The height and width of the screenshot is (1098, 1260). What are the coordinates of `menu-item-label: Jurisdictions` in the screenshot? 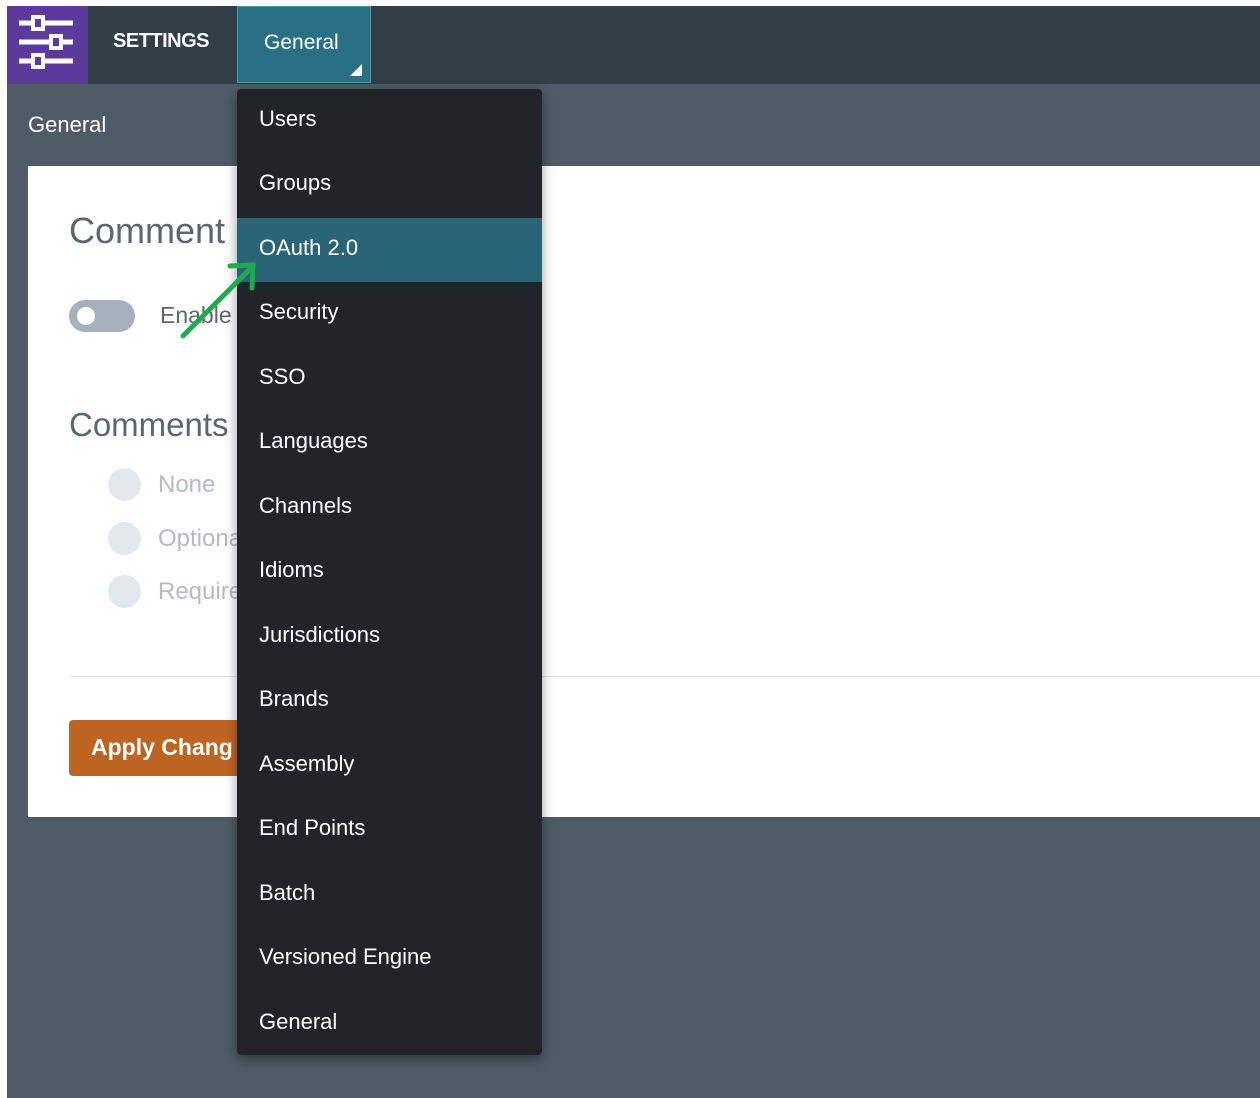 It's located at (320, 634).